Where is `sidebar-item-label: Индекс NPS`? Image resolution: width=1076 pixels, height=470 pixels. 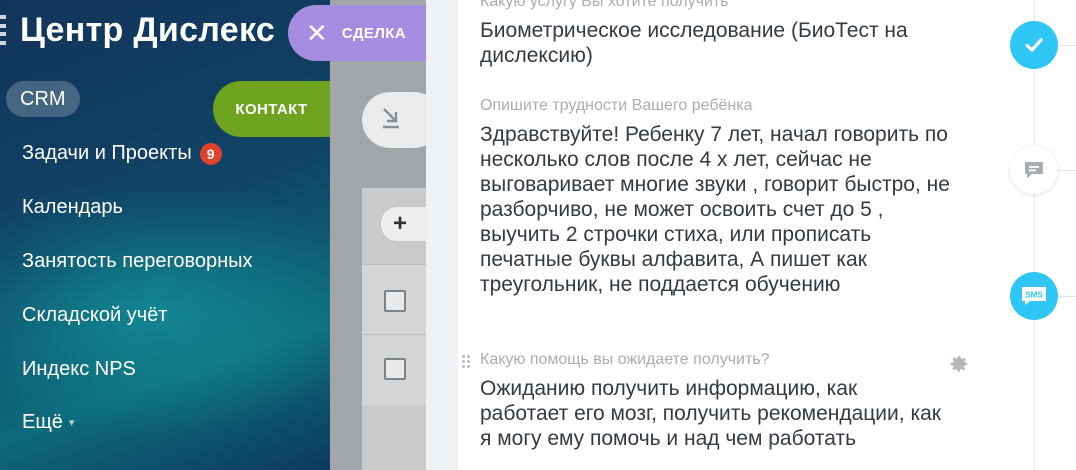 sidebar-item-label: Индекс NPS is located at coordinates (79, 369).